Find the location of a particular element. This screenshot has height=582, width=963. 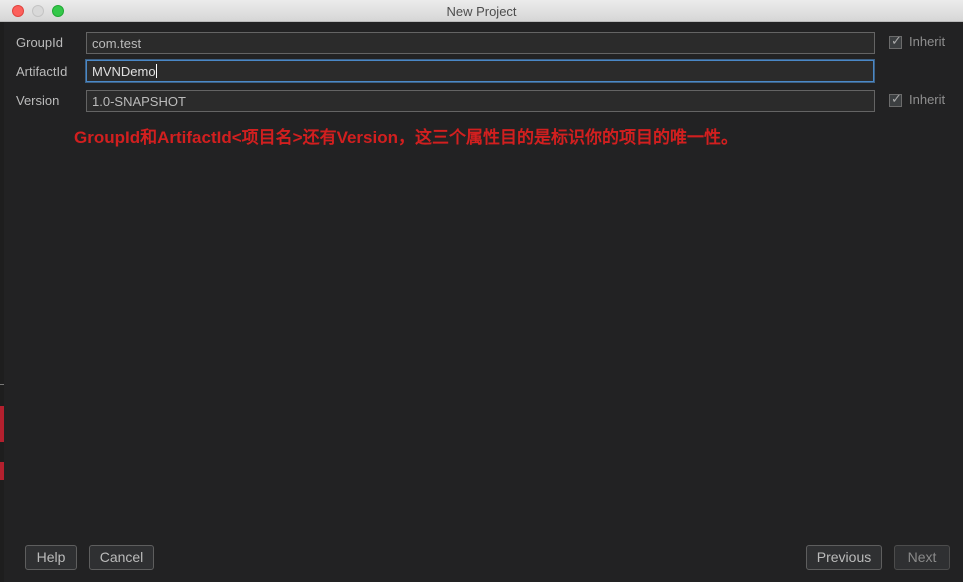

version-value: 1.0-SNAPSHOT is located at coordinates (139, 101).